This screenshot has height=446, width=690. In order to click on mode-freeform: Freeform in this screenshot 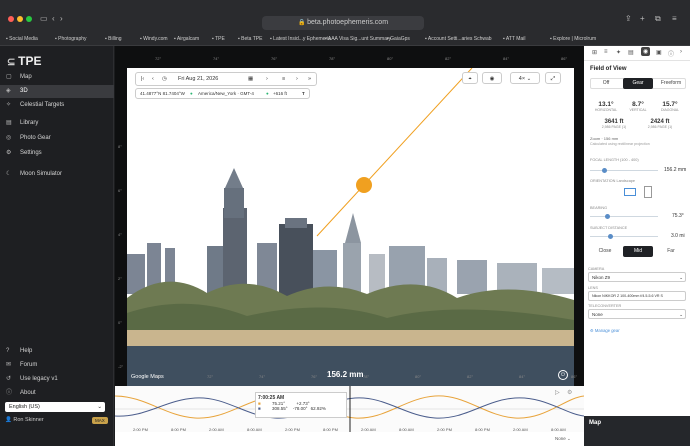, I will do `click(671, 83)`.